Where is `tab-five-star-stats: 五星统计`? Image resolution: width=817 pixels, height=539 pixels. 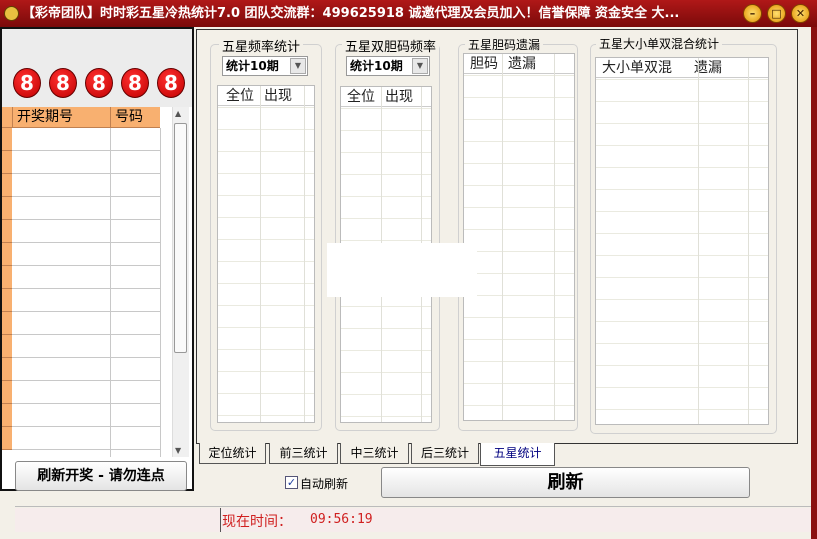 tab-five-star-stats: 五星统计 is located at coordinates (517, 454).